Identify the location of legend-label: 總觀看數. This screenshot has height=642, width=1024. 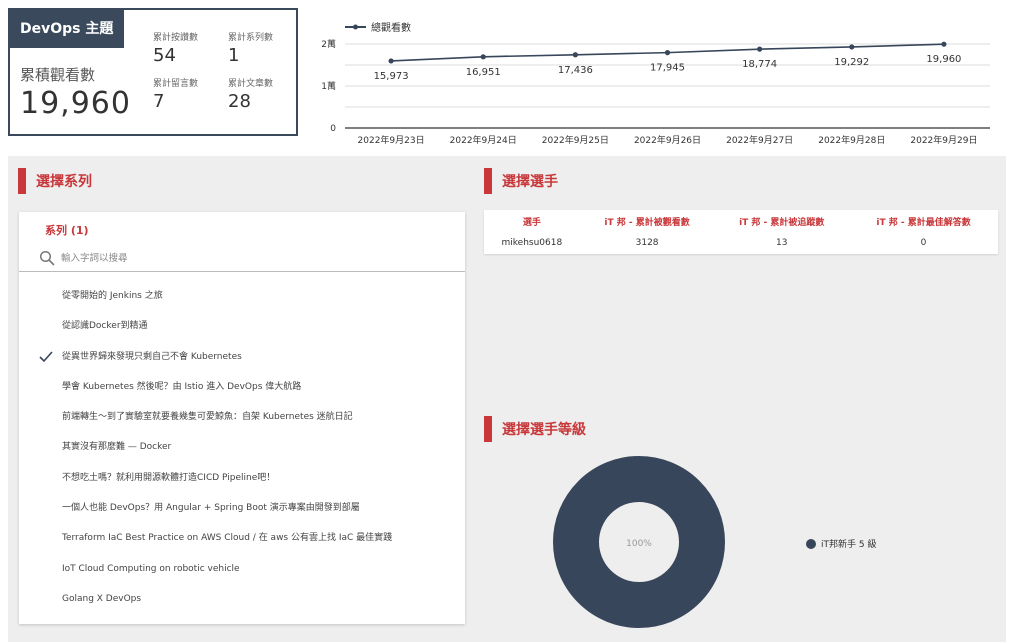
(391, 27).